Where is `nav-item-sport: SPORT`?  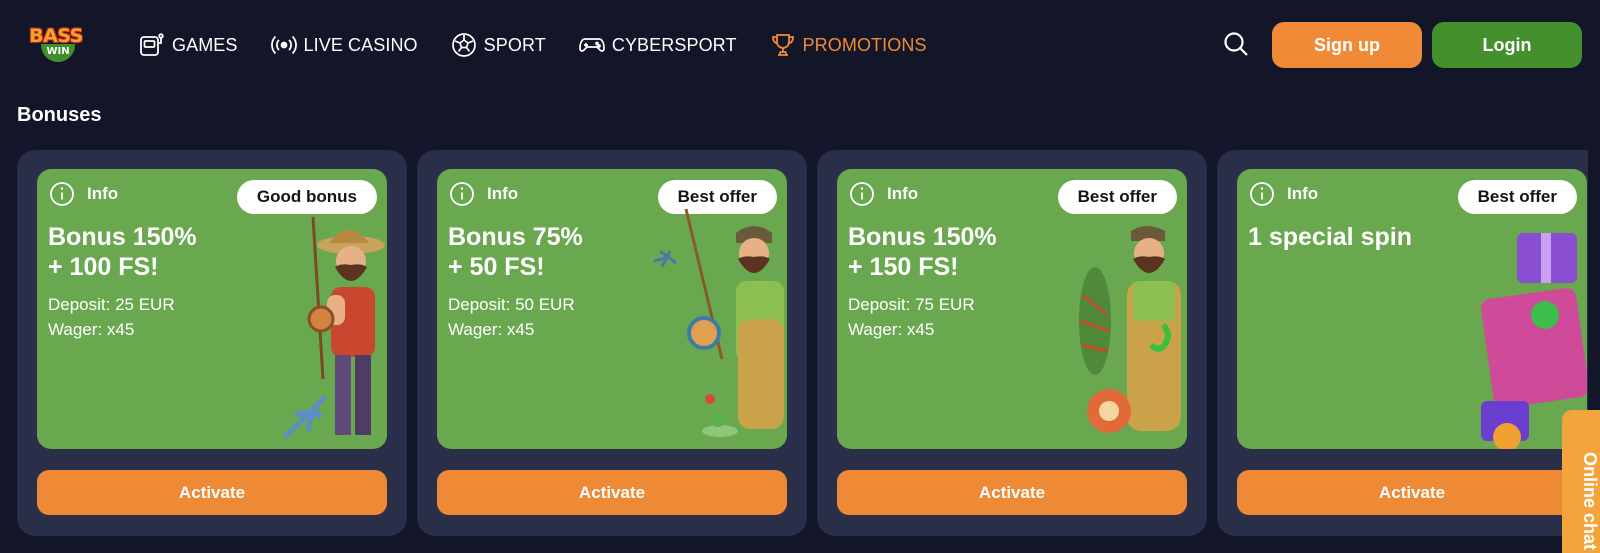 nav-item-sport: SPORT is located at coordinates (498, 45).